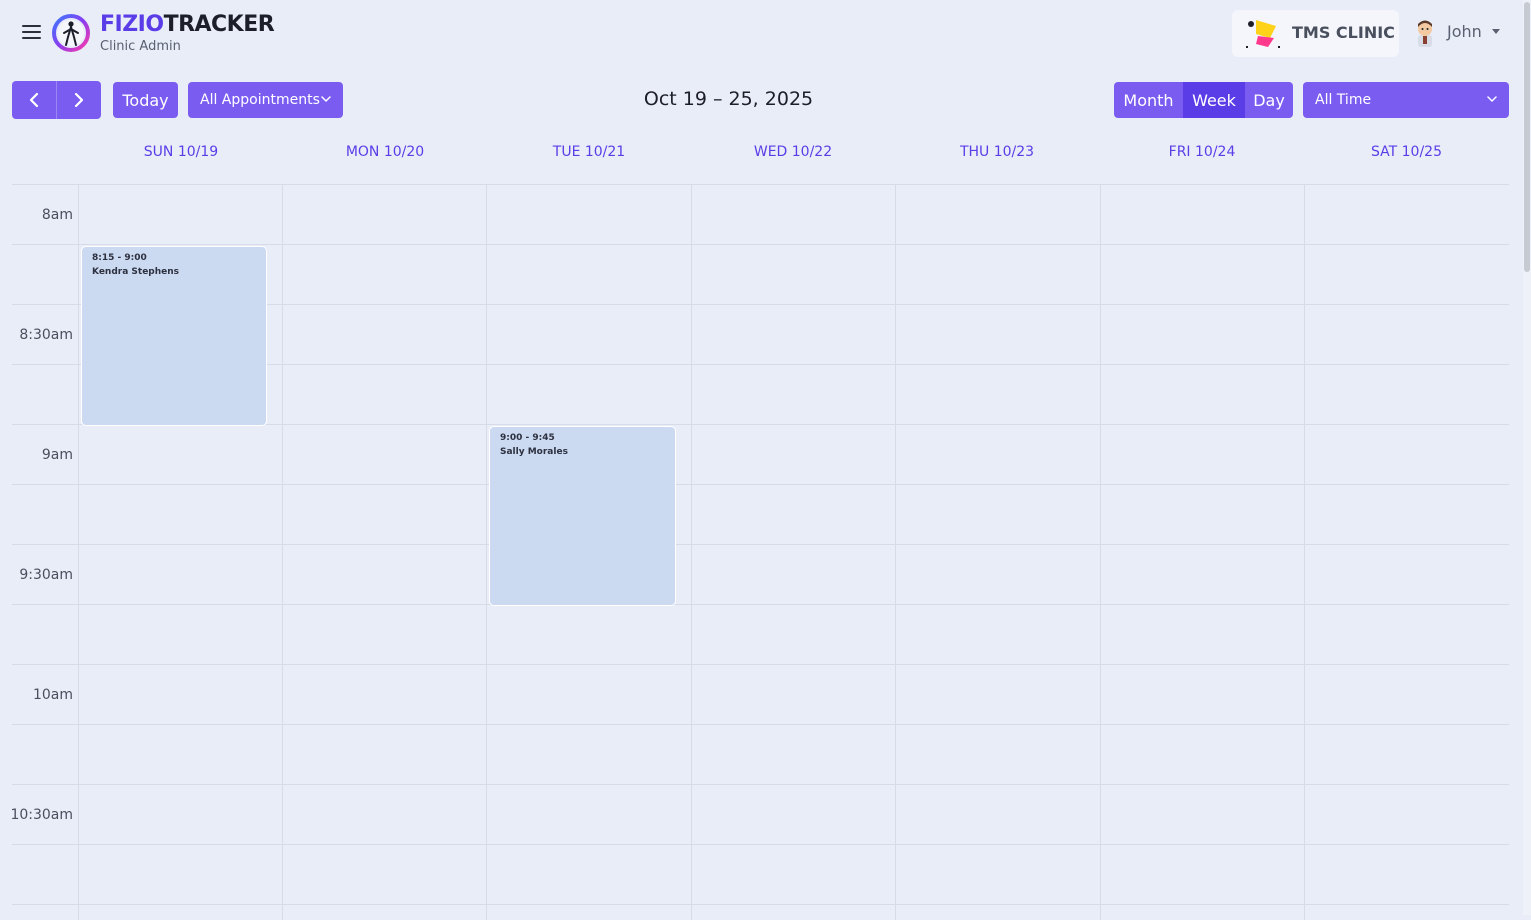  I want to click on time-label: 10am, so click(52, 695).